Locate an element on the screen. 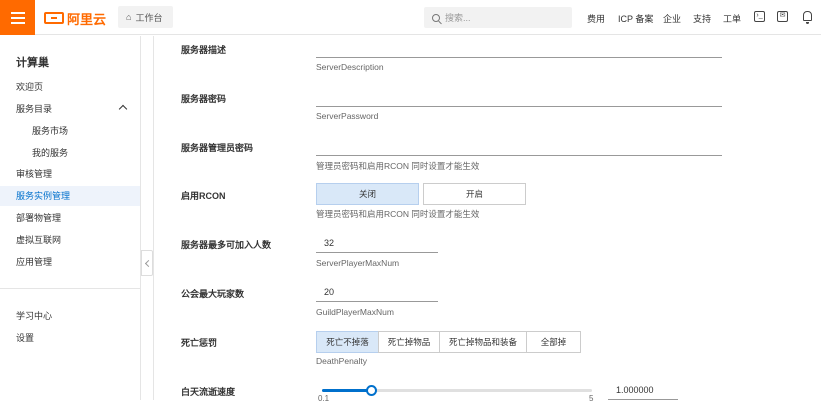  sidebar-collapse-button is located at coordinates (147, 263).